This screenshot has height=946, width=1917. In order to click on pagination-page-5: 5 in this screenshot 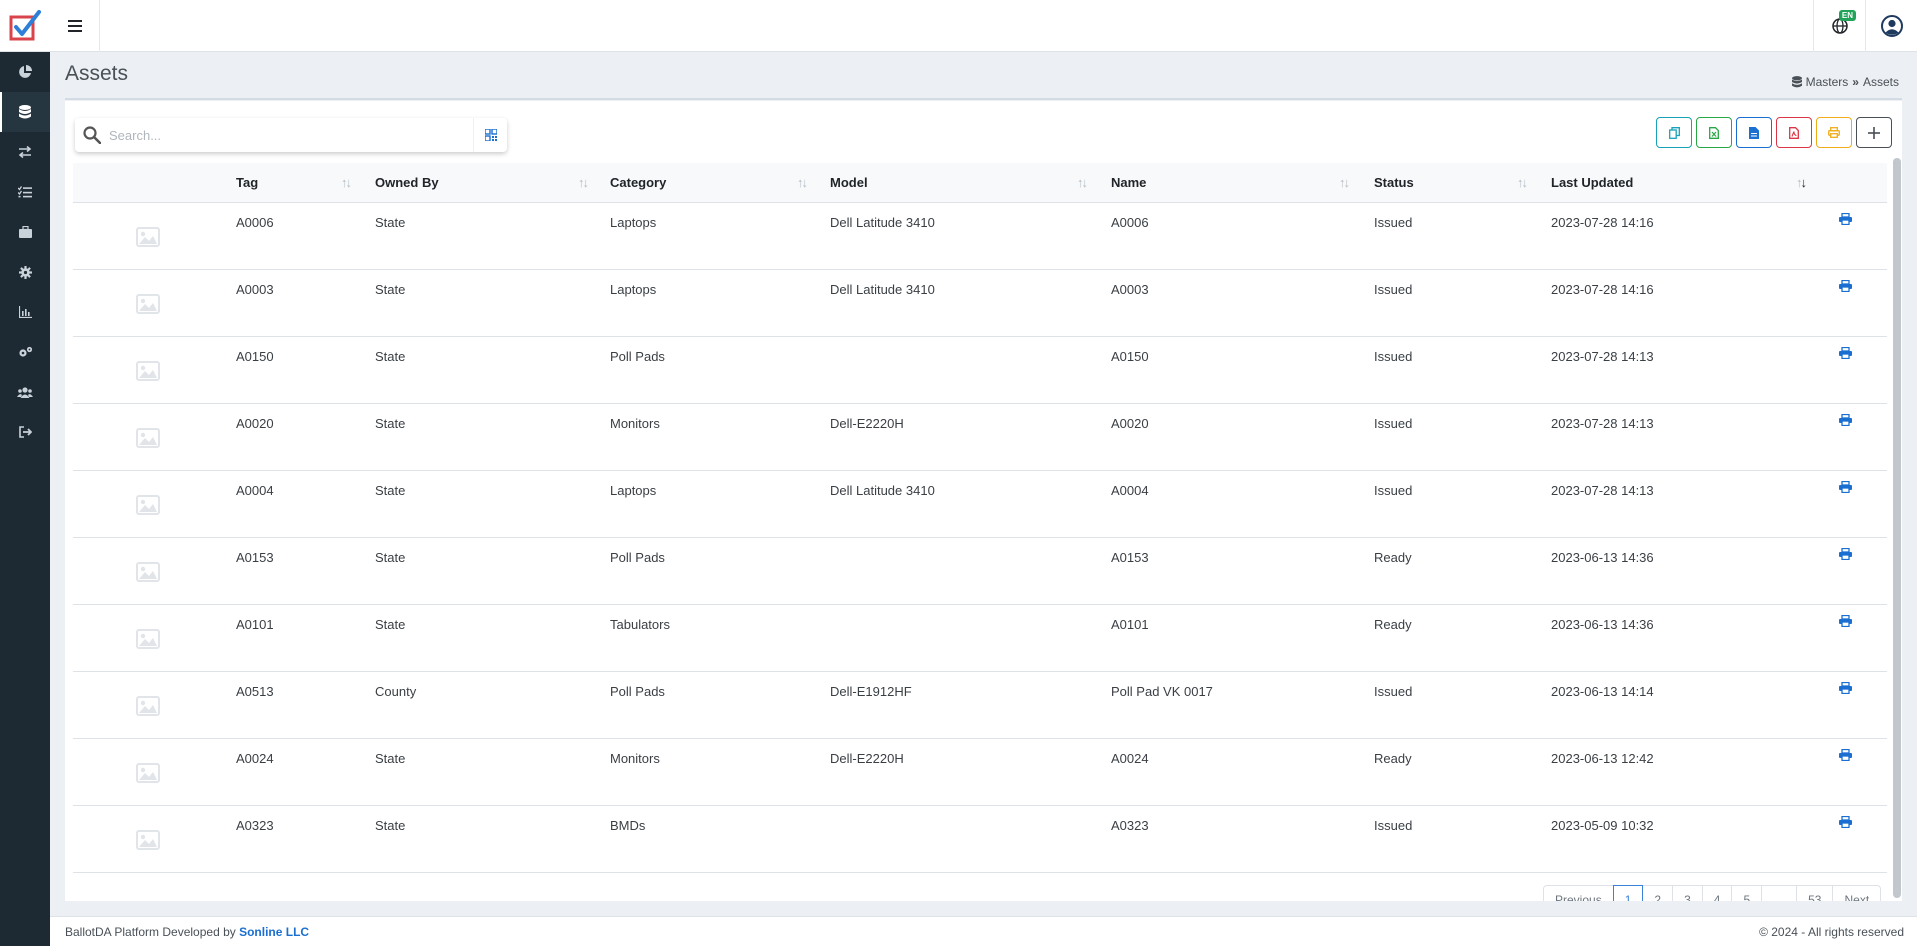, I will do `click(1747, 893)`.